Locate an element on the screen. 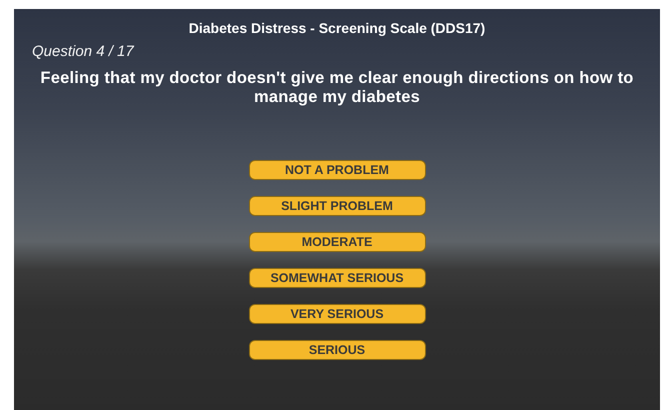 This screenshot has height=410, width=670. answer-button: MODERATE is located at coordinates (337, 242).